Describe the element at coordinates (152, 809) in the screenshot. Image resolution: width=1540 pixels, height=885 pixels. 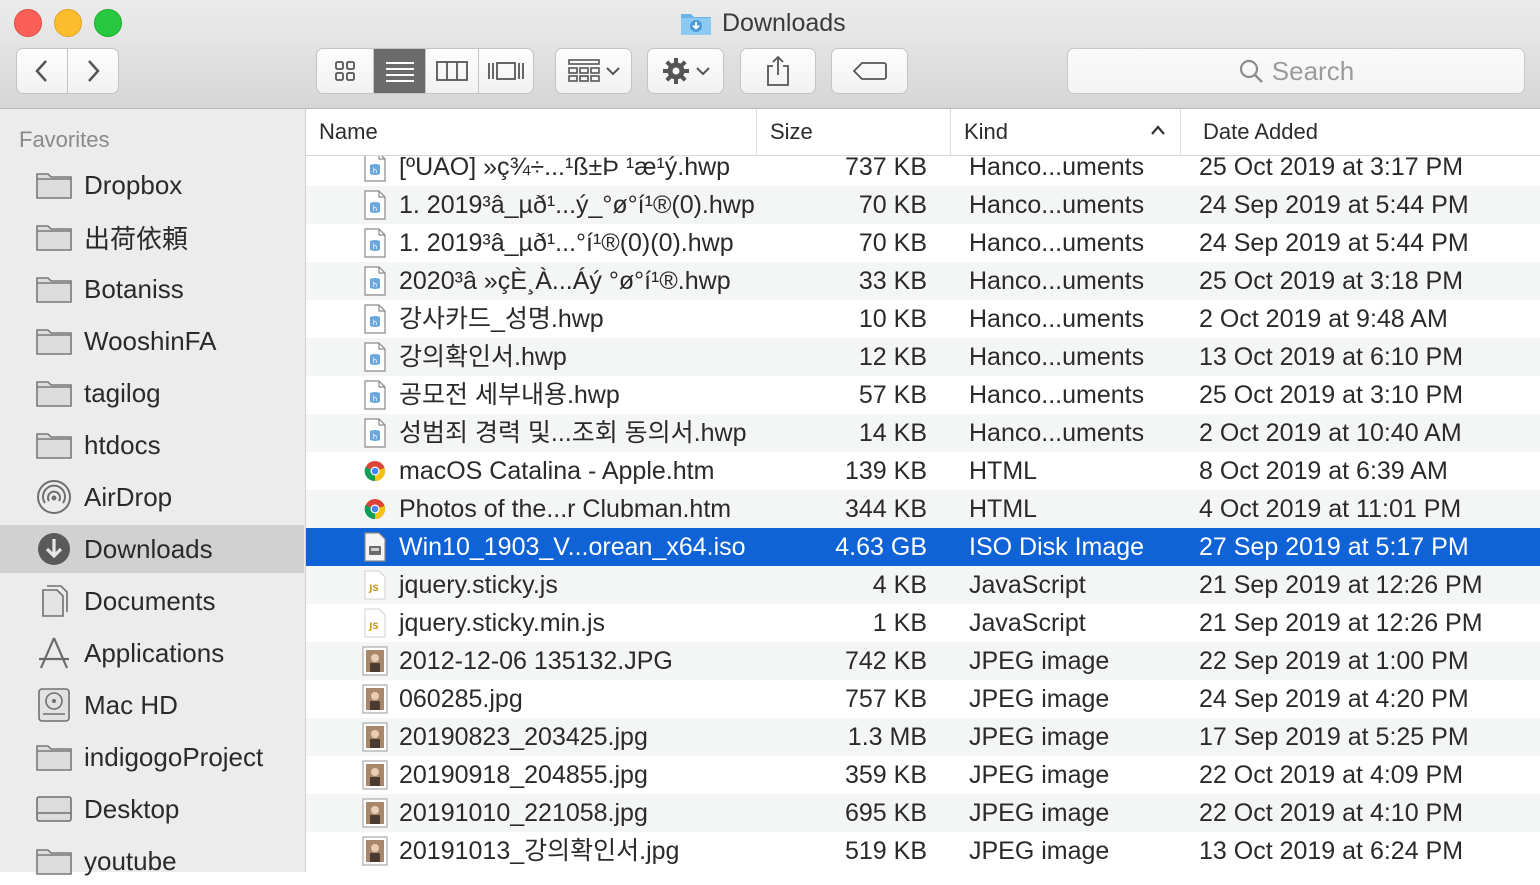
I see `sidebar-item-12: Desktop` at that location.